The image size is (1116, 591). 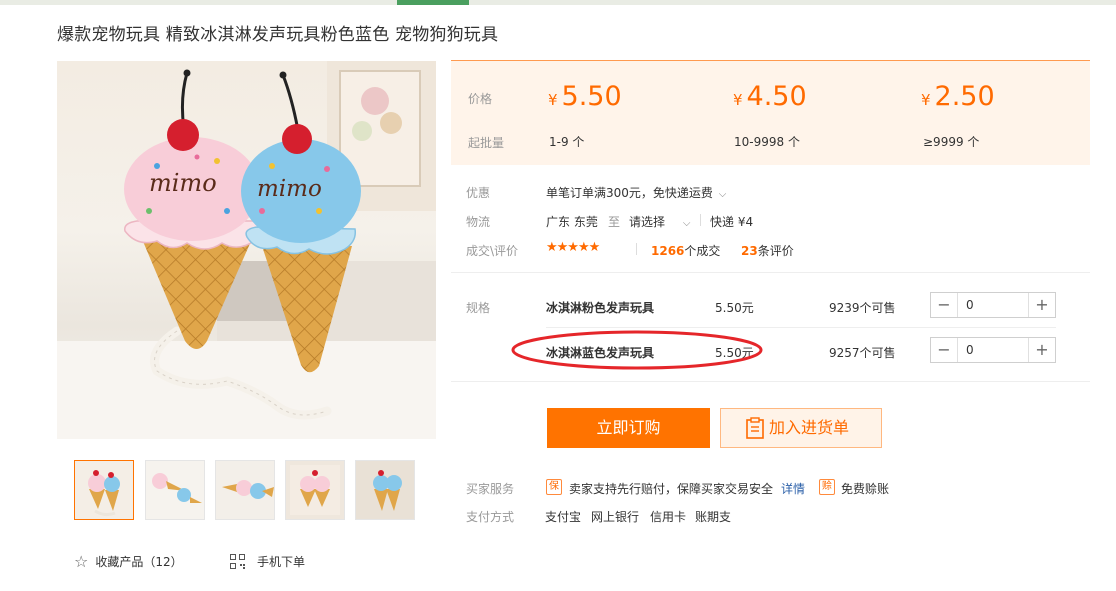 What do you see at coordinates (433, 2) in the screenshot?
I see `top-nav-tab` at bounding box center [433, 2].